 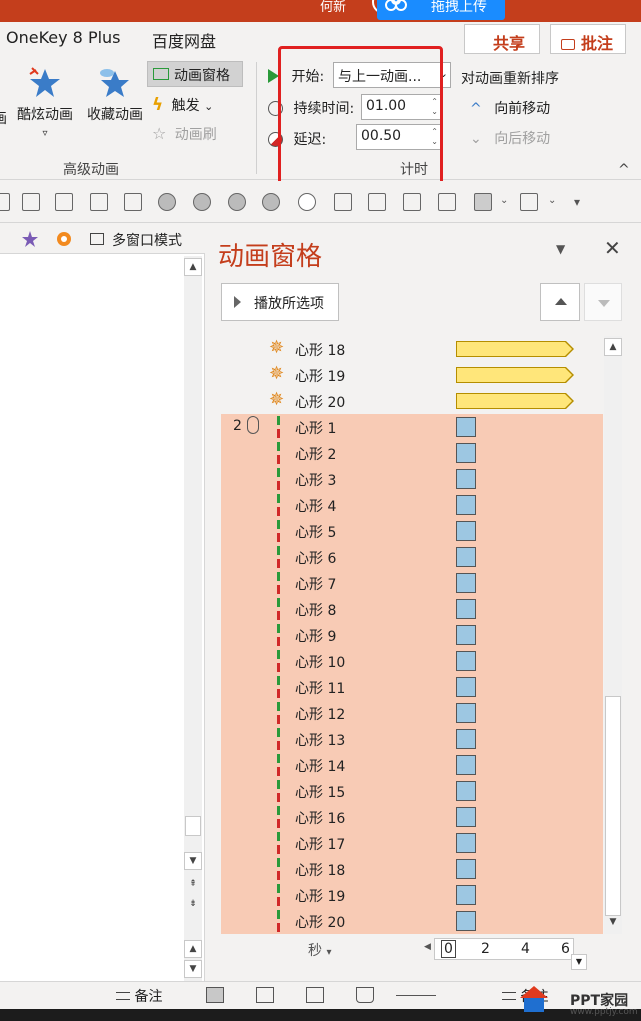 What do you see at coordinates (64, 202) in the screenshot?
I see `align-right-icon` at bounding box center [64, 202].